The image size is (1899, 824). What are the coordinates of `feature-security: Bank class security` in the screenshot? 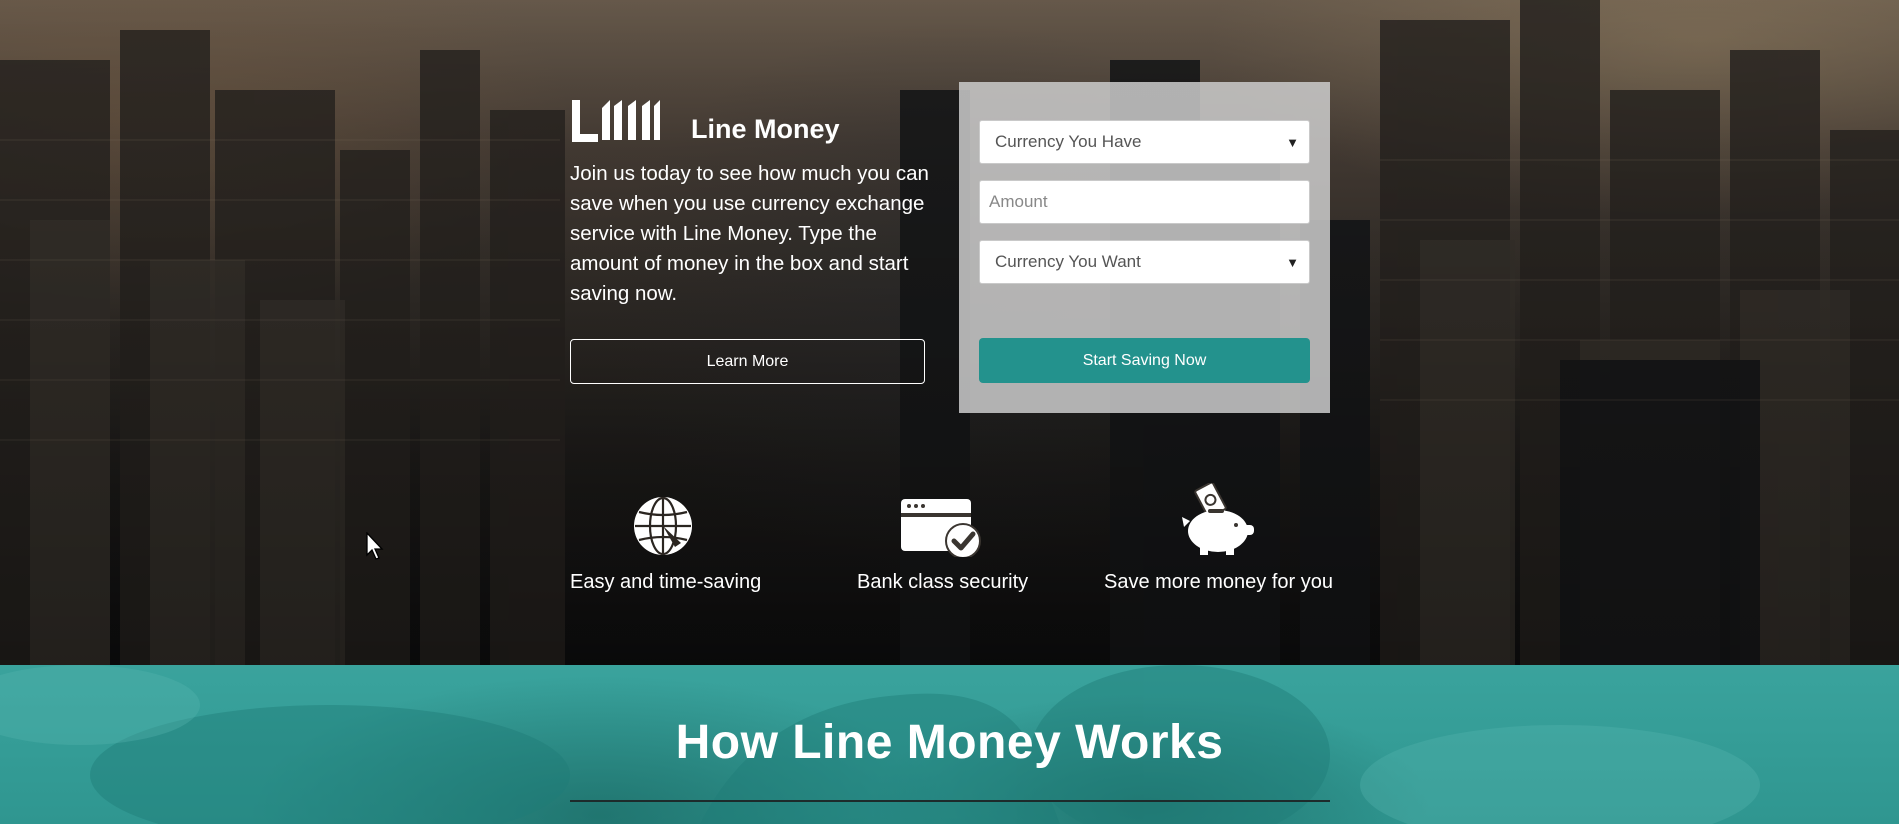 It's located at (943, 544).